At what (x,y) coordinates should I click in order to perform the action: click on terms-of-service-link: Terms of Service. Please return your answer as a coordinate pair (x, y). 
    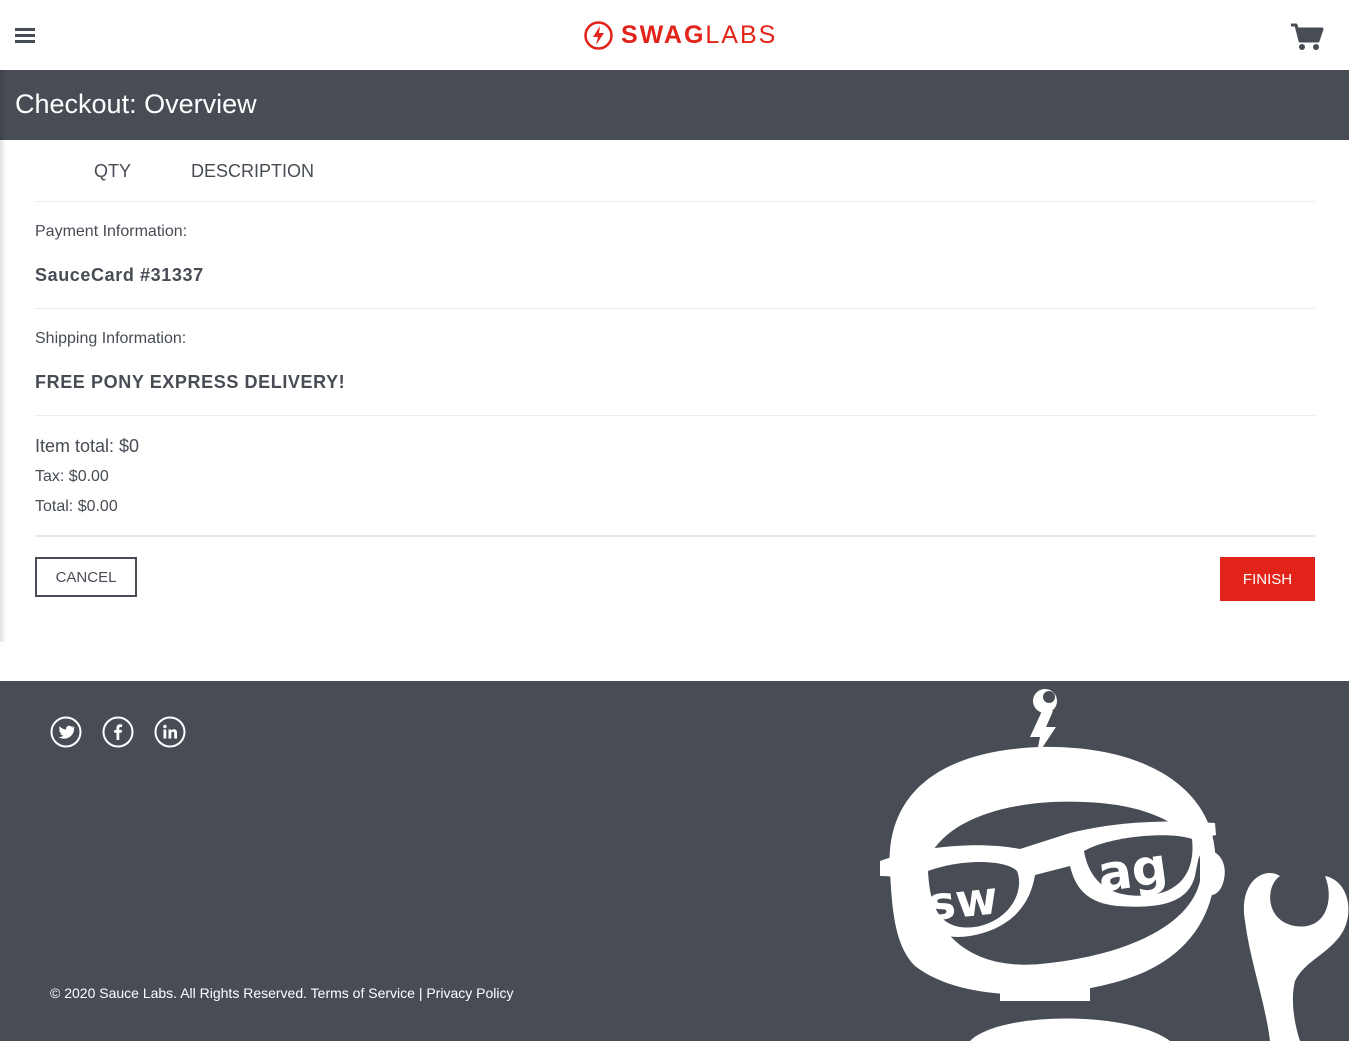
    Looking at the image, I should click on (363, 993).